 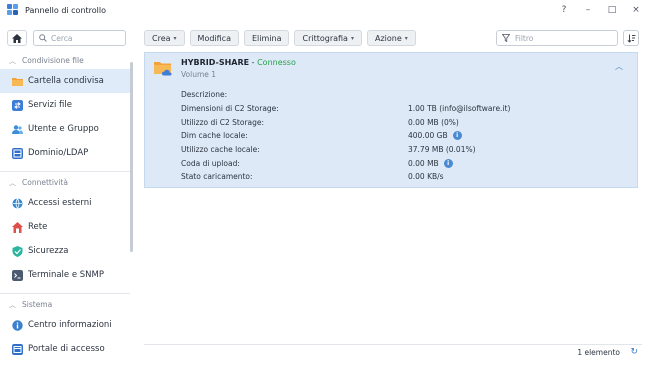 What do you see at coordinates (86, 38) in the screenshot?
I see `sidebar-search-input` at bounding box center [86, 38].